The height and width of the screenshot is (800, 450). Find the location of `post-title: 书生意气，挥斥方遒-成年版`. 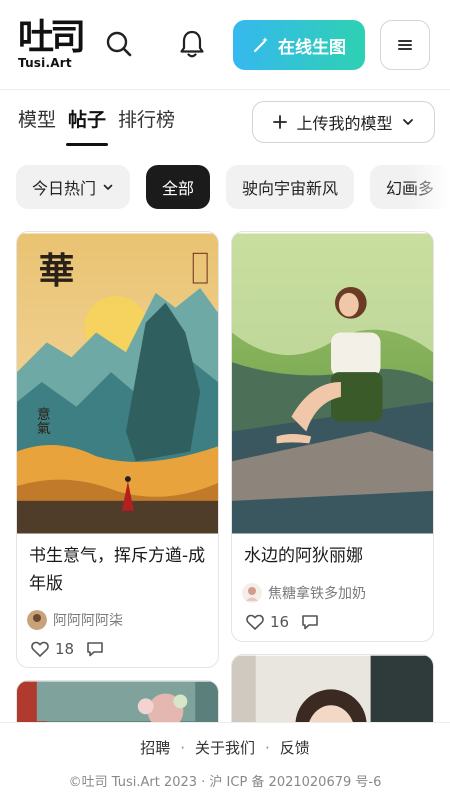

post-title: 书生意气，挥斥方遒-成年版 is located at coordinates (118, 570).